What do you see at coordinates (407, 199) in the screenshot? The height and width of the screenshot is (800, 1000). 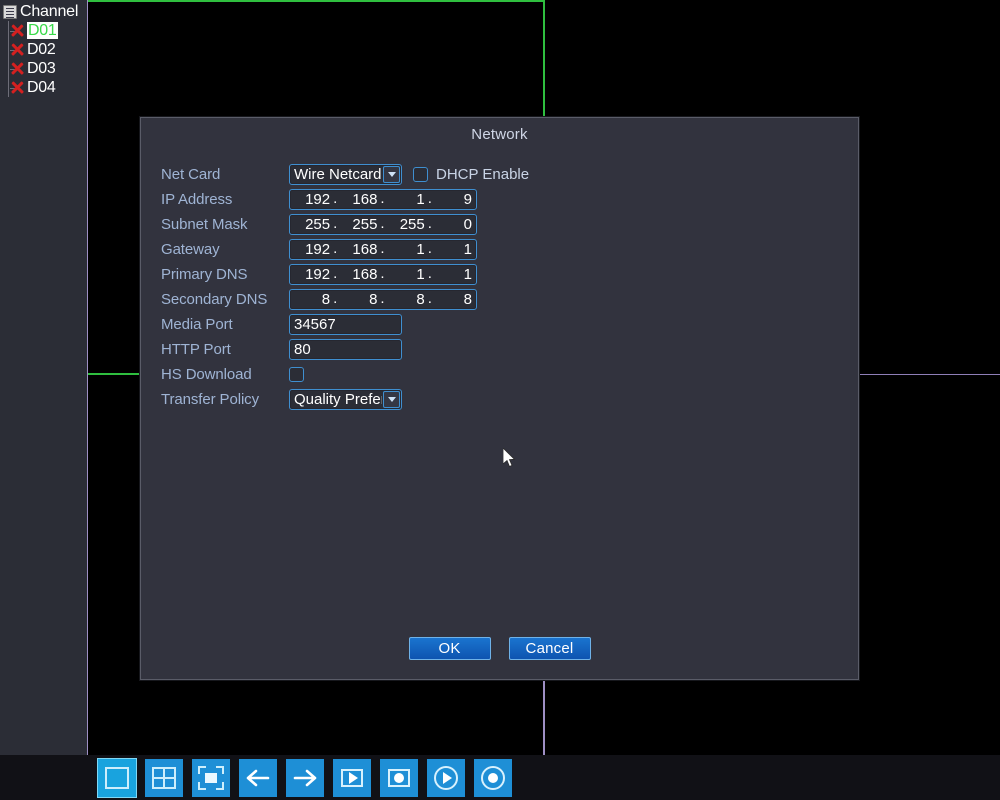 I see `ip-octet-3: 1` at bounding box center [407, 199].